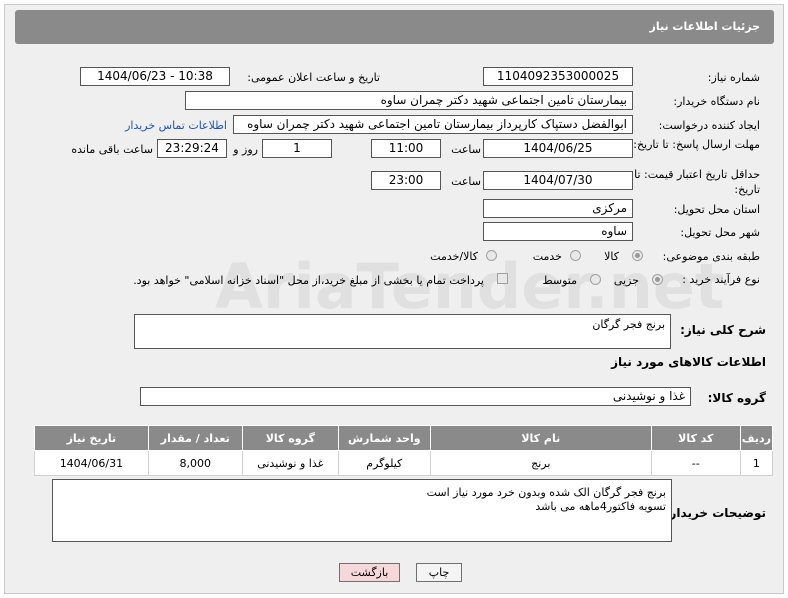 The height and width of the screenshot is (598, 788). Describe the element at coordinates (611, 256) in the screenshot. I see `category-goods-label: کالا` at that location.